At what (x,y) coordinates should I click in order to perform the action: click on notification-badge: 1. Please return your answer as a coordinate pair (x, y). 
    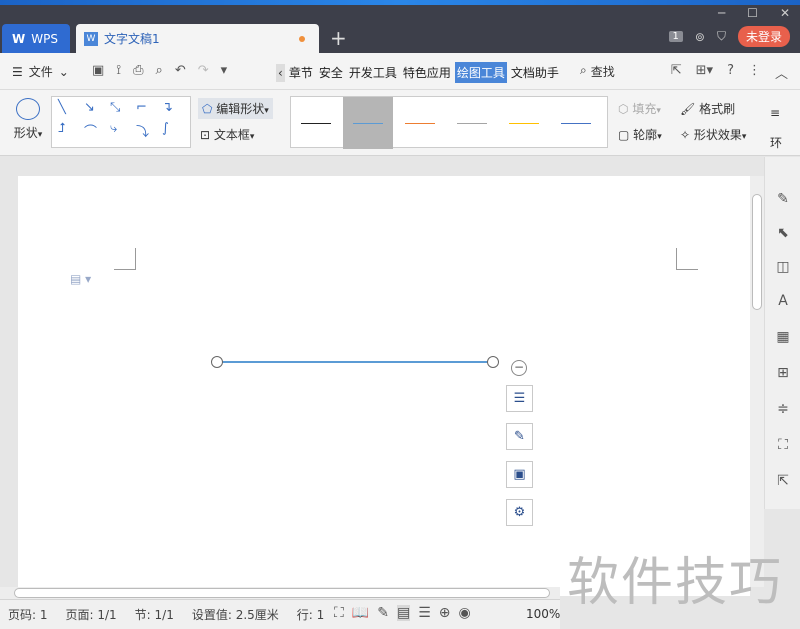
    Looking at the image, I should click on (675, 36).